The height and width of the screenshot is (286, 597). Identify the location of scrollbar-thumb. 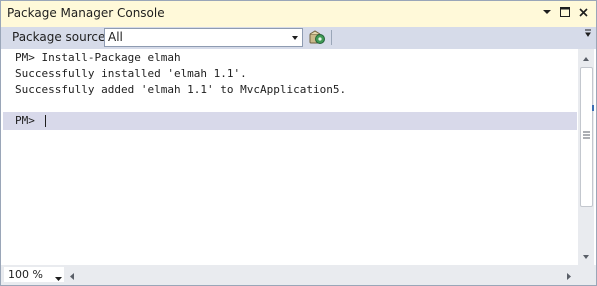
(586, 137).